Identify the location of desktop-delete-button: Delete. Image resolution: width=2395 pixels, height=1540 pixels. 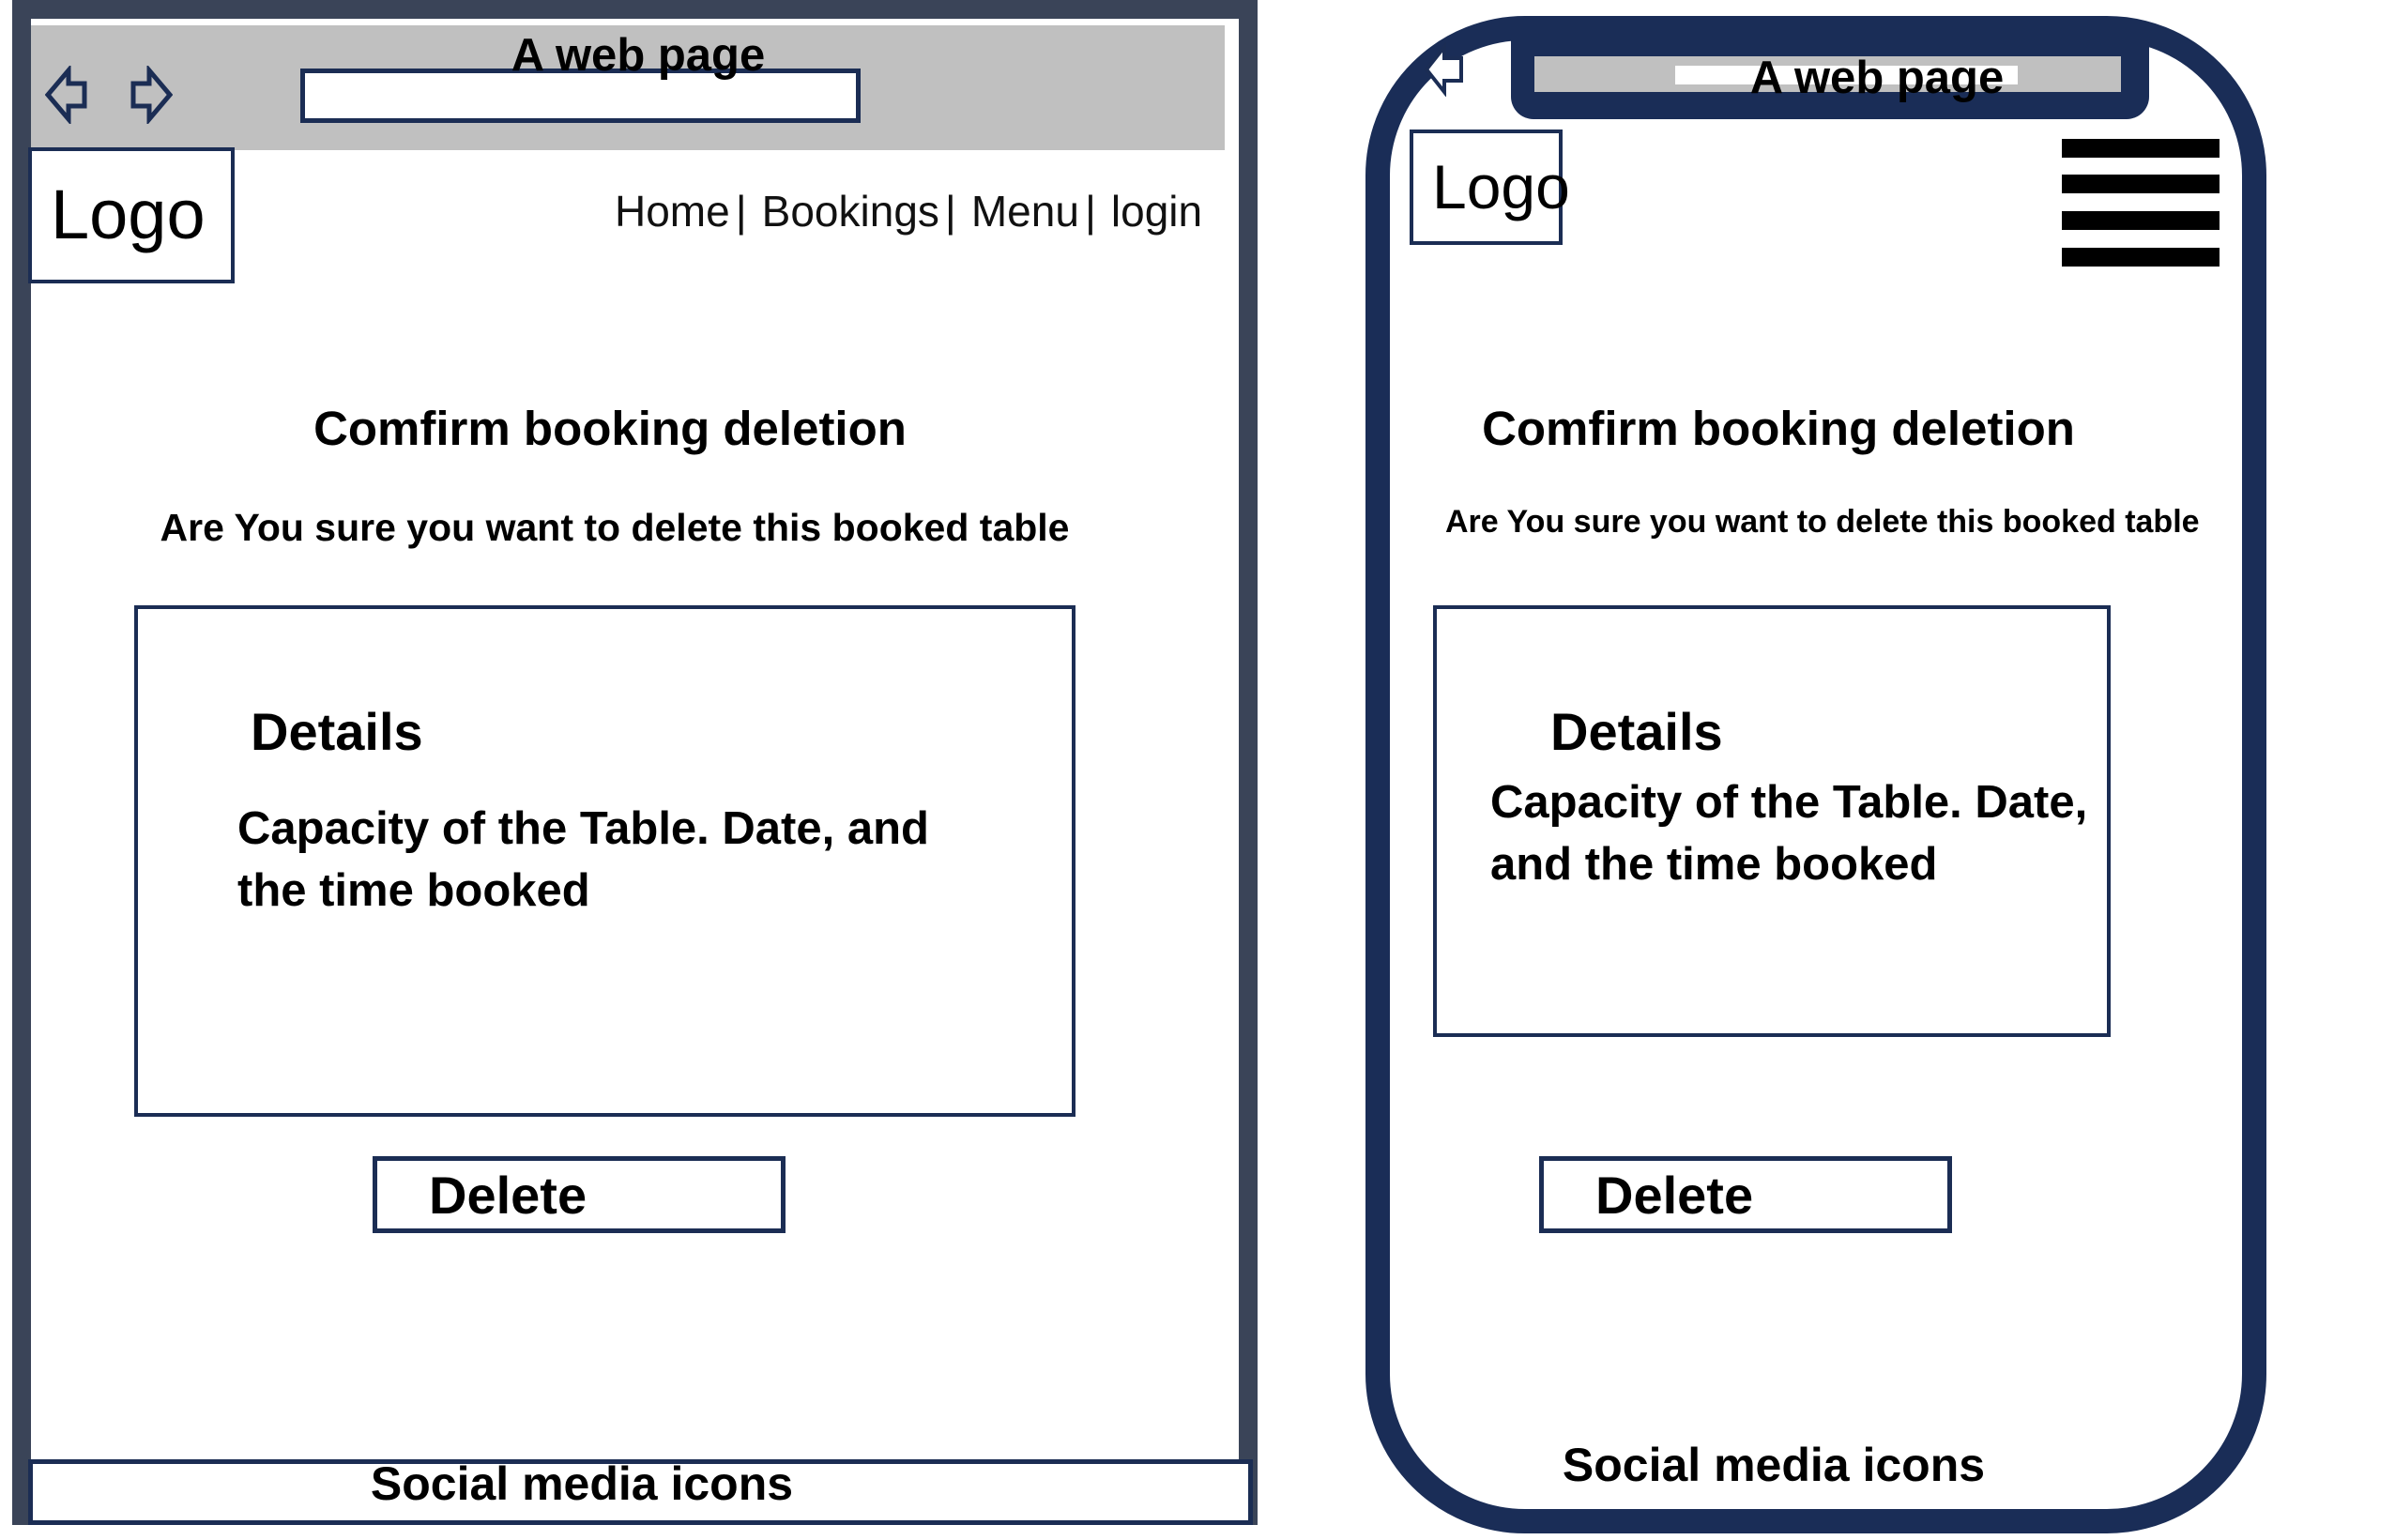
(579, 1194).